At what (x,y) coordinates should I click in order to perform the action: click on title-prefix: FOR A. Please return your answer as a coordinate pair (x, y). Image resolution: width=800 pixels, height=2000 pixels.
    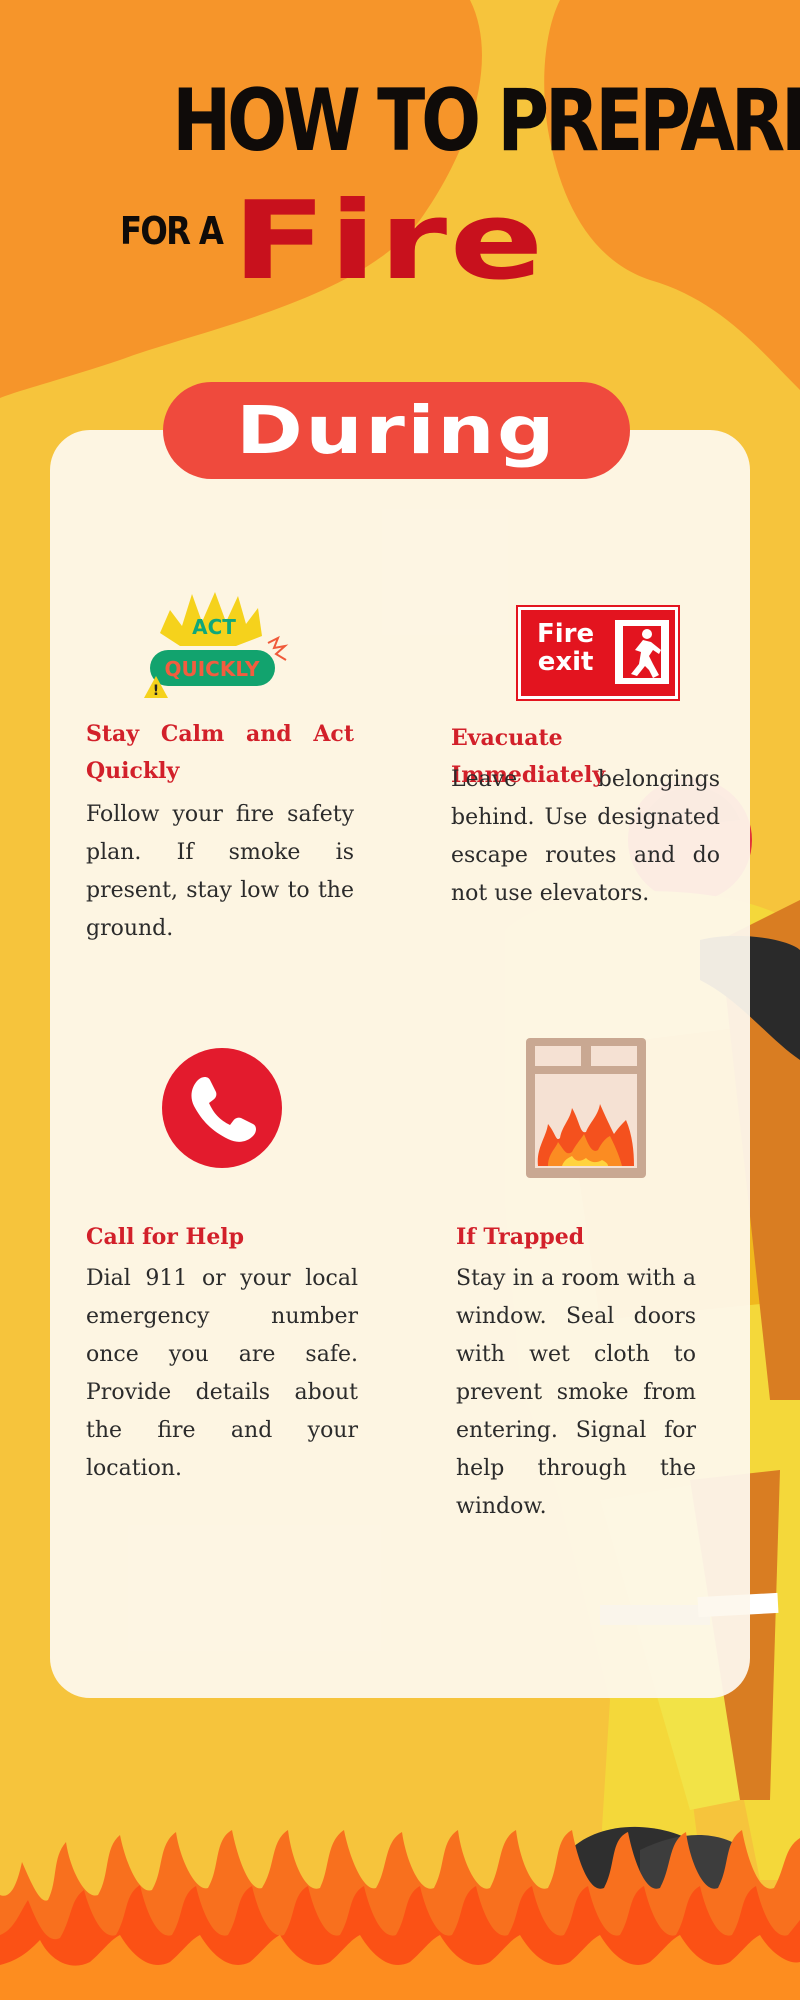
    Looking at the image, I should click on (172, 231).